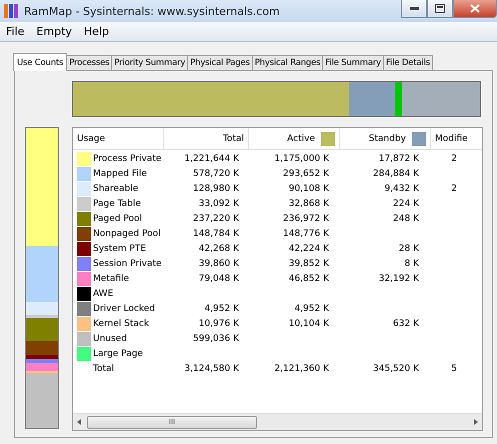 This screenshot has height=444, width=497. What do you see at coordinates (308, 189) in the screenshot?
I see `table-cell: 90,108 K` at bounding box center [308, 189].